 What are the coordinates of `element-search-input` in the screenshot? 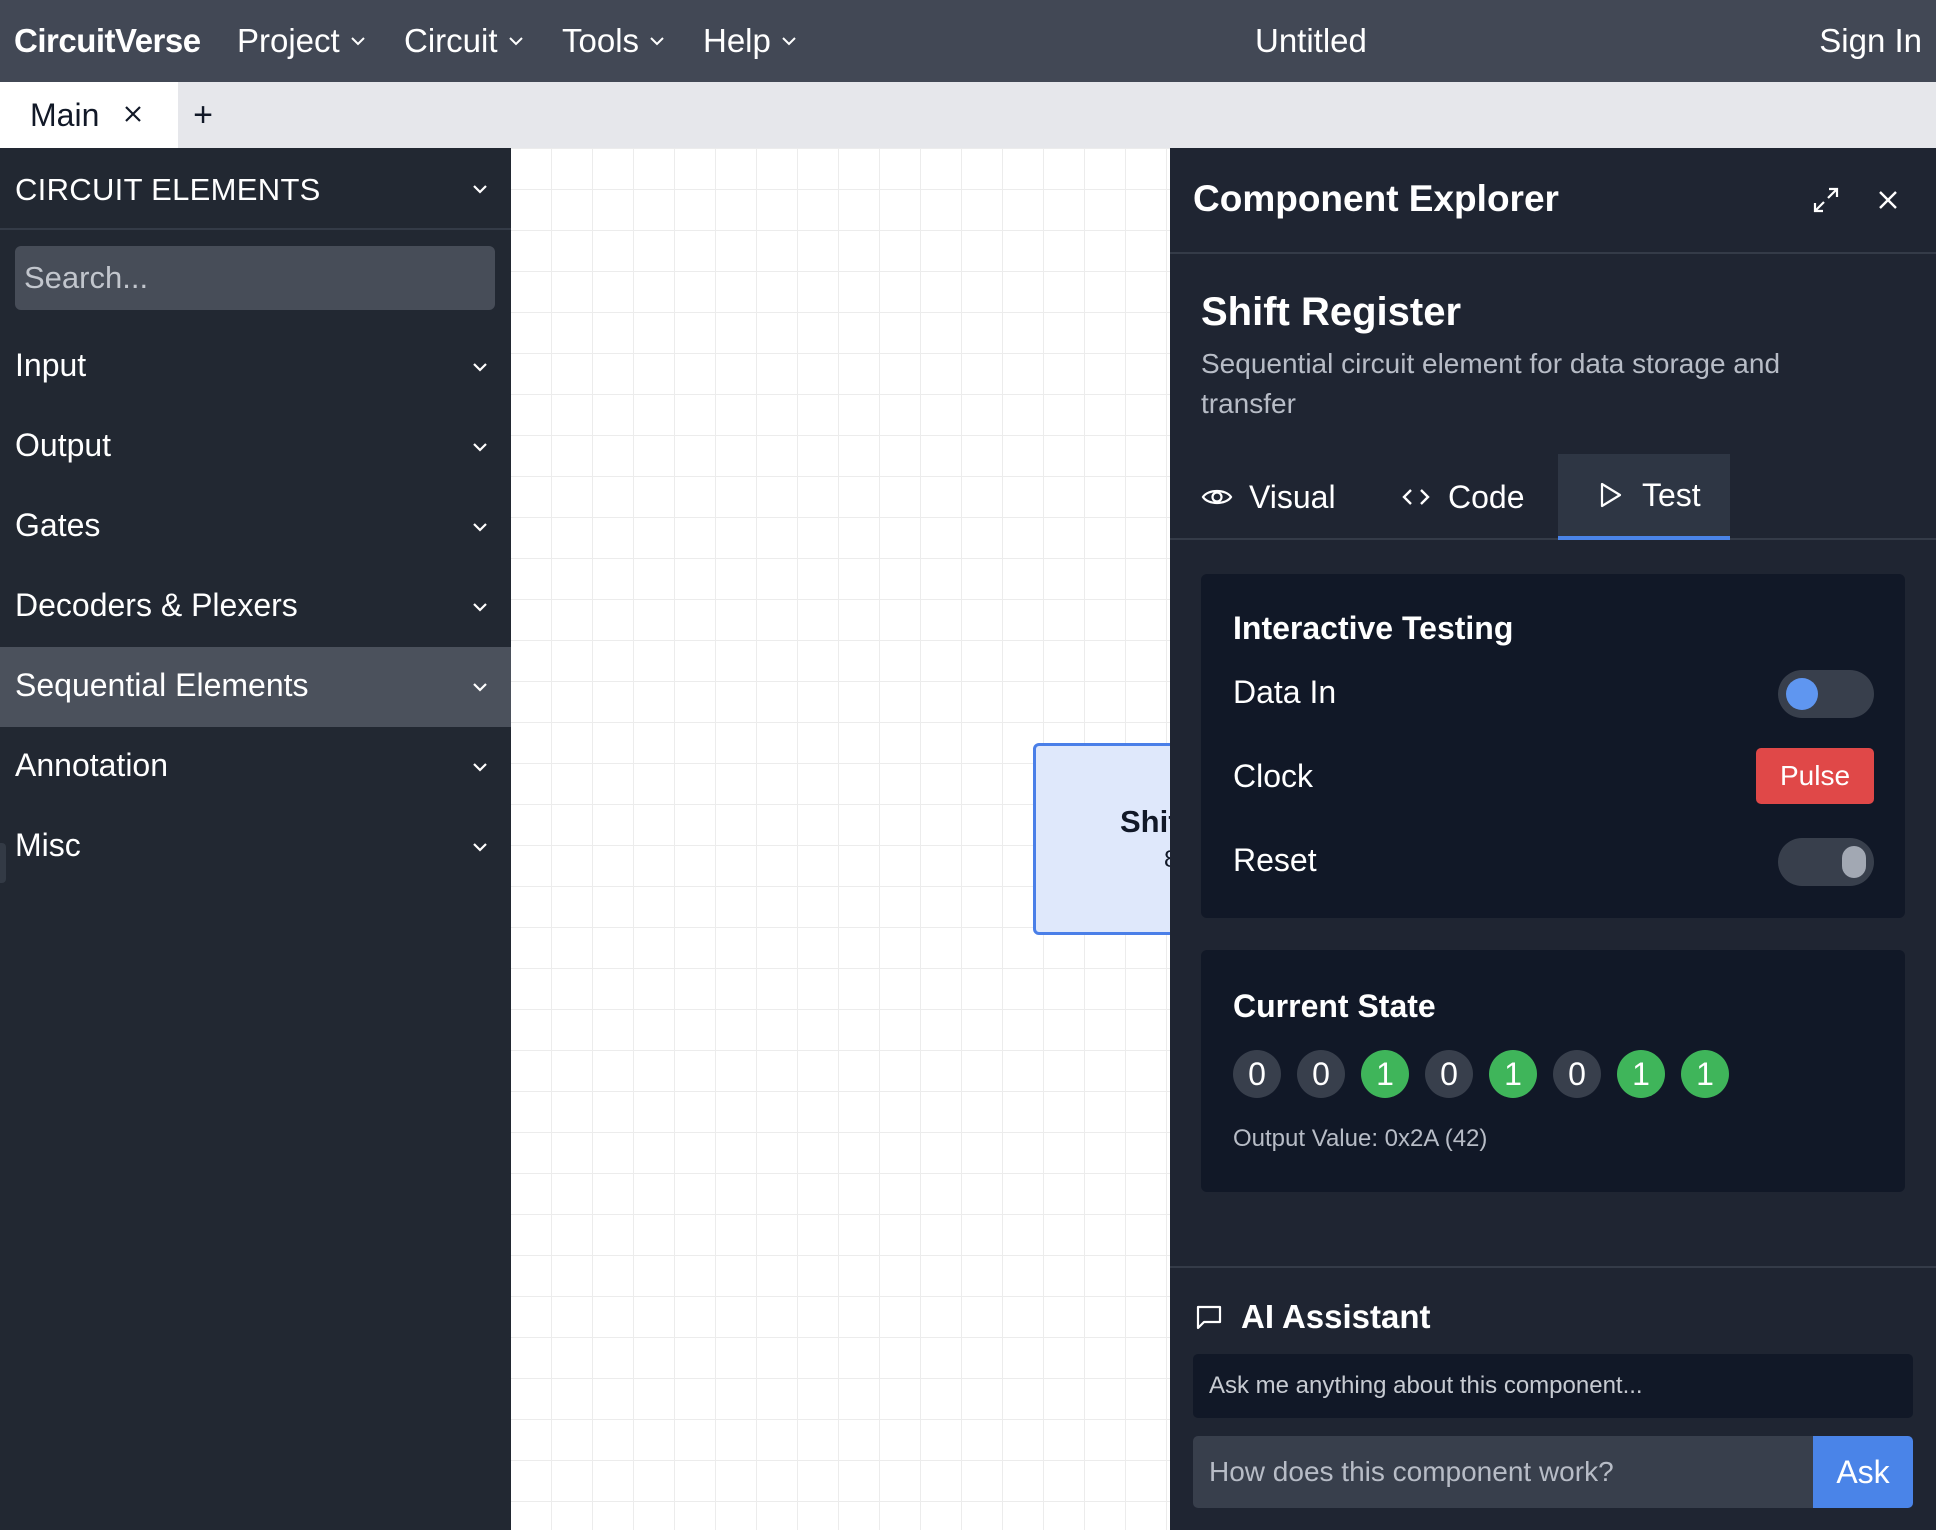 It's located at (255, 278).